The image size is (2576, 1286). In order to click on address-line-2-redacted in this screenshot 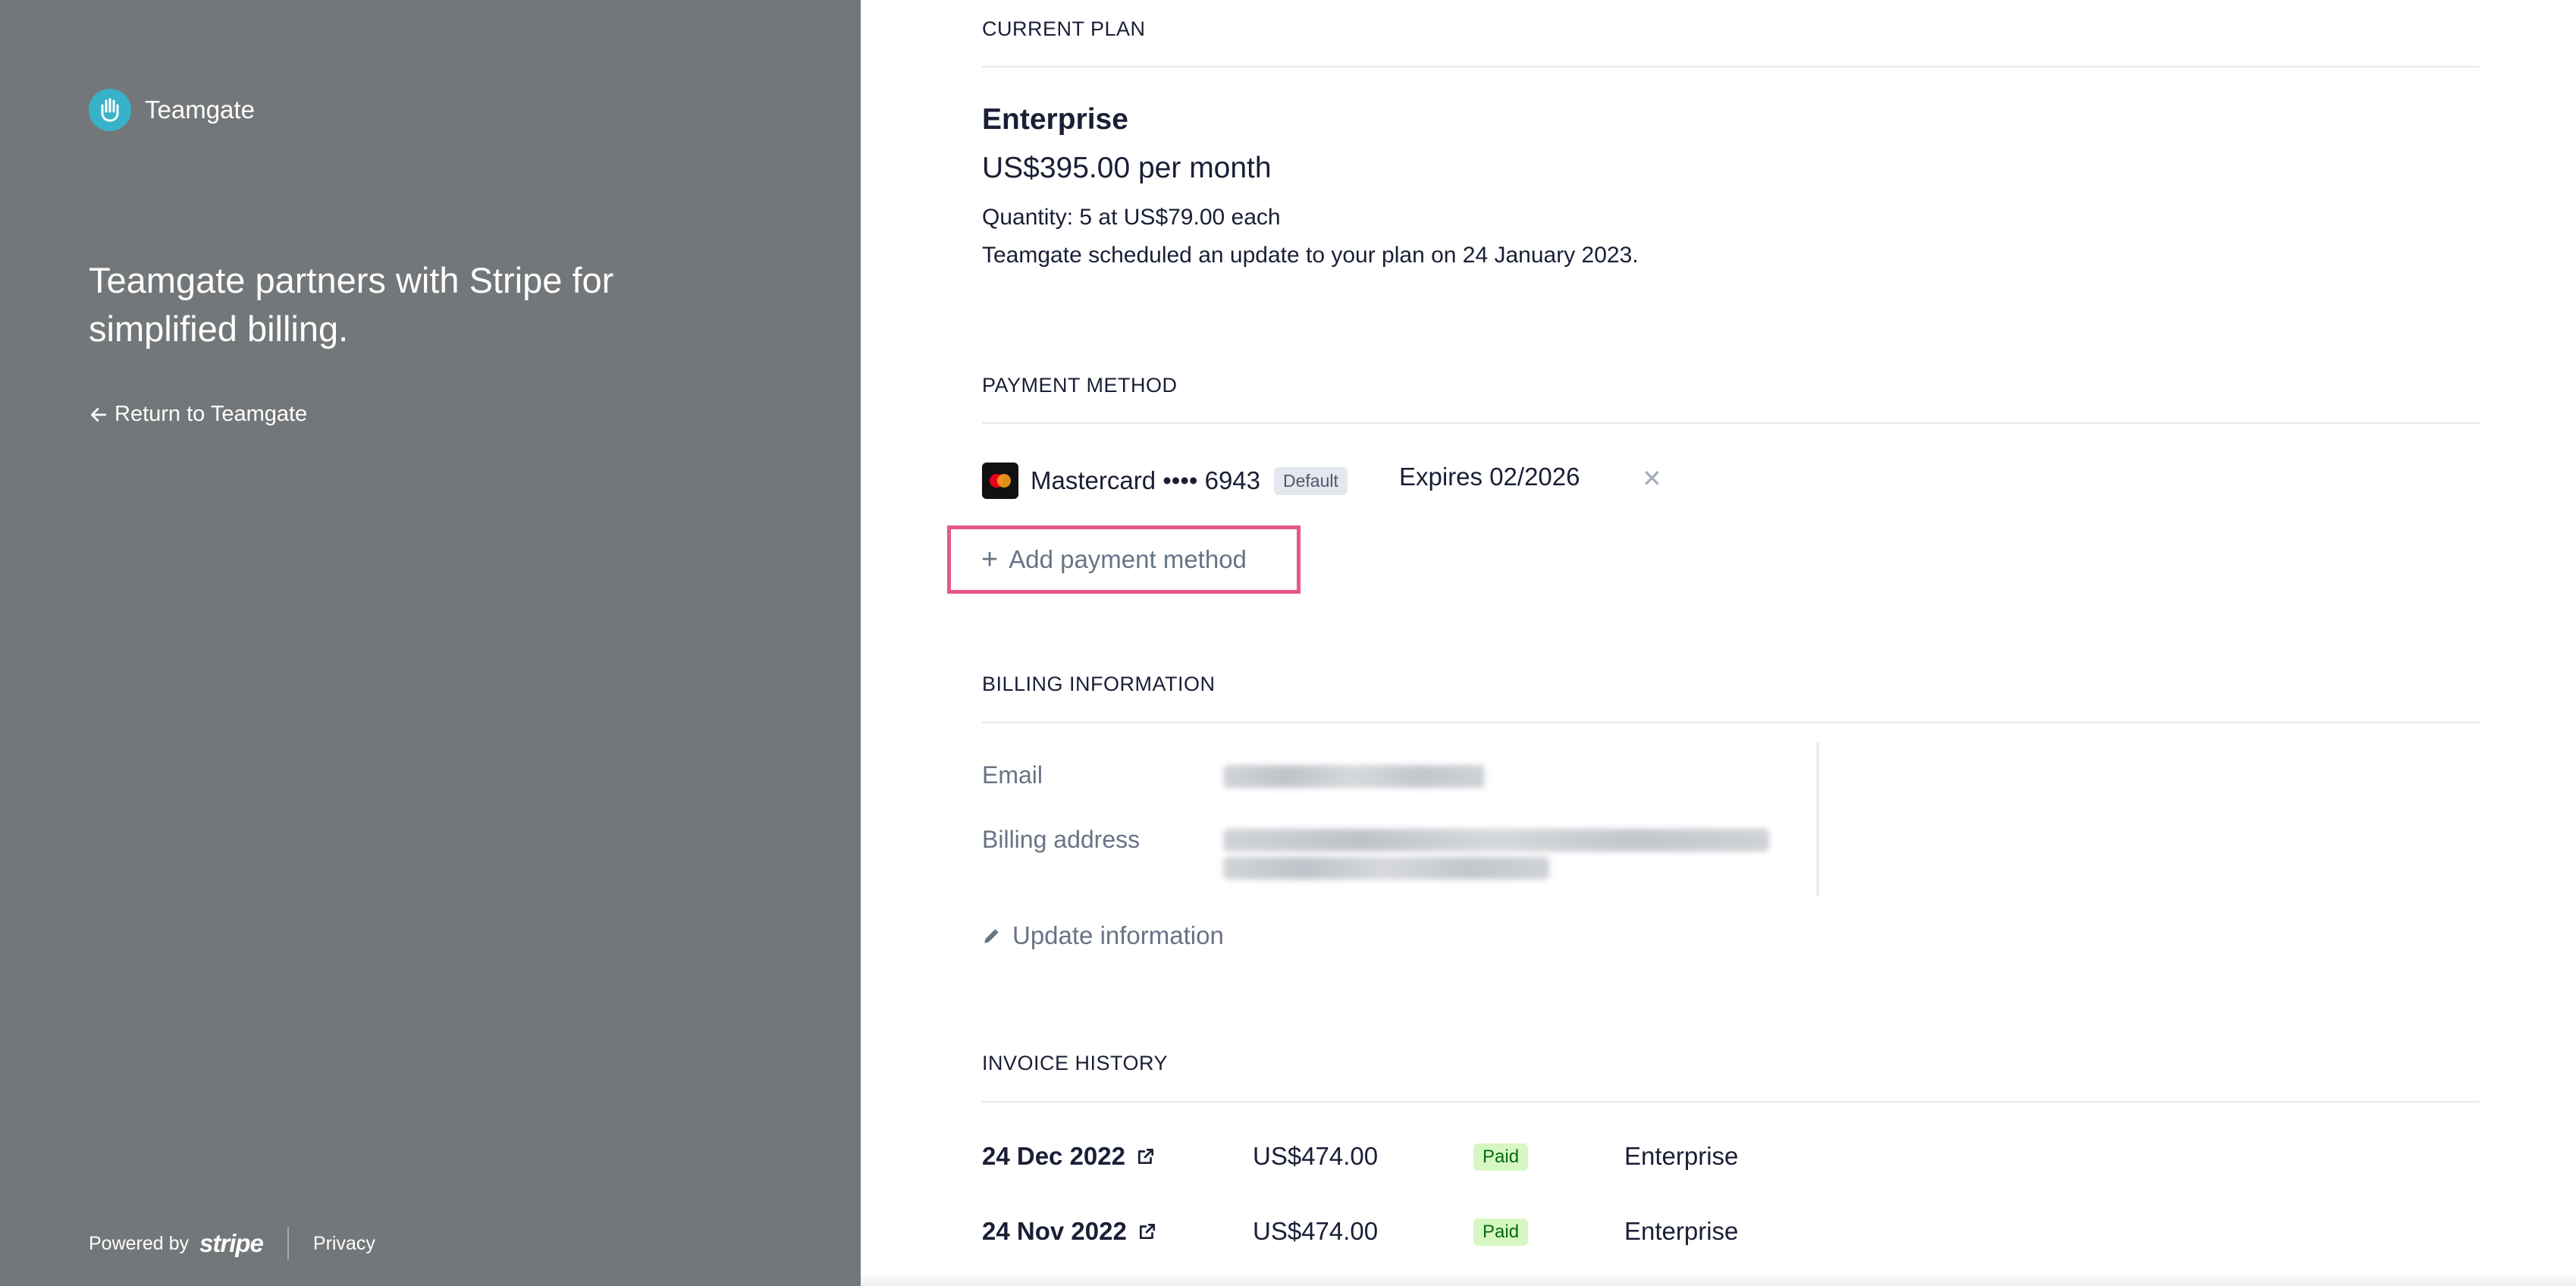, I will do `click(1386, 868)`.